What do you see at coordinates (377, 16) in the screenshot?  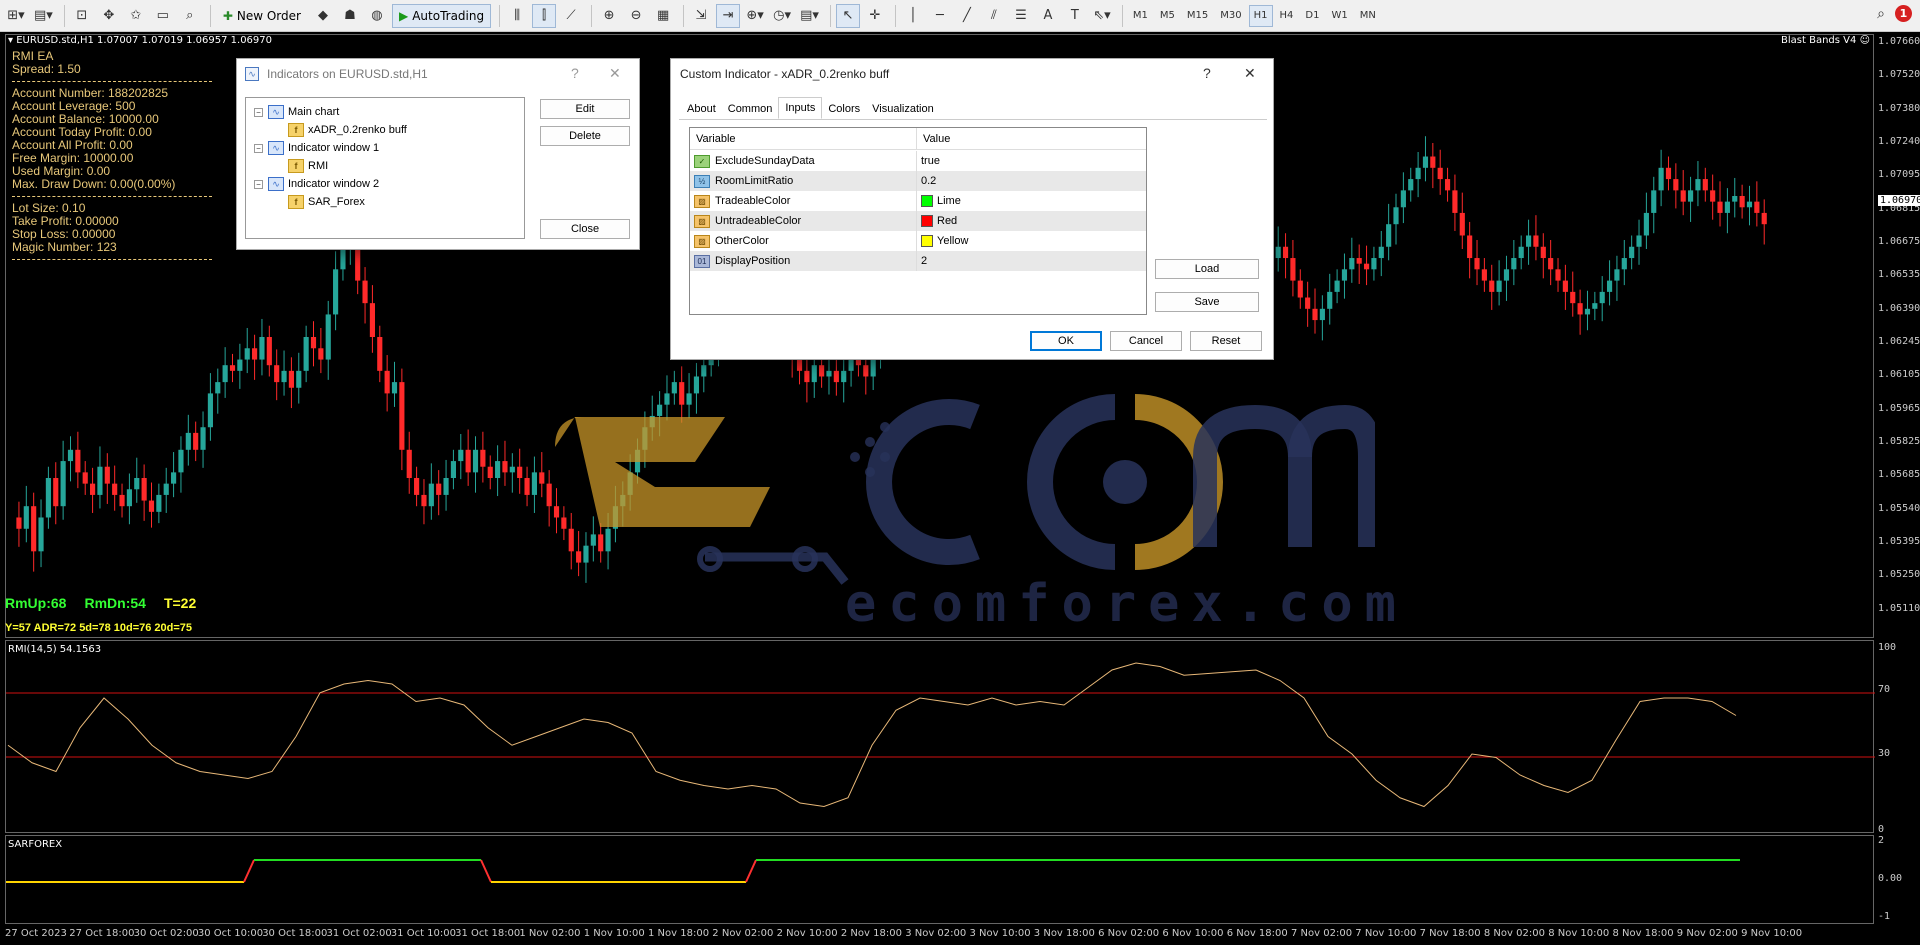 I see `globe-icon: ◍` at bounding box center [377, 16].